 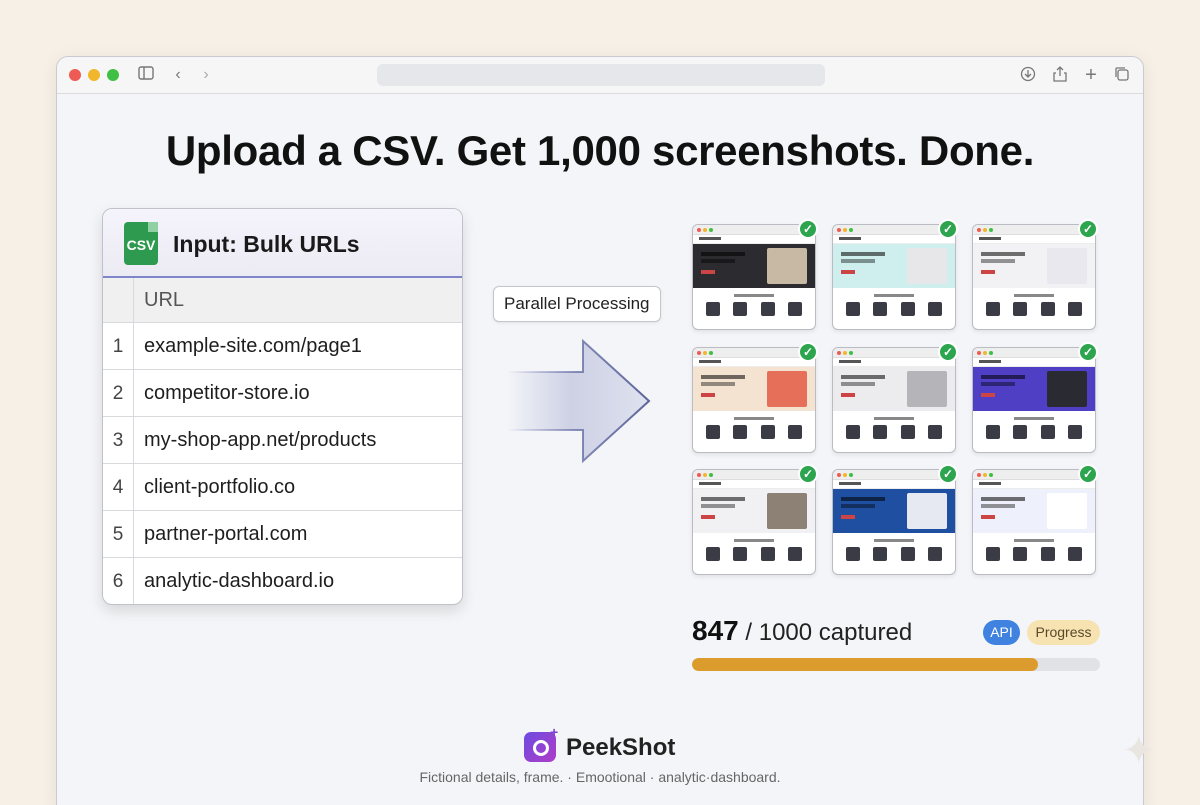 I want to click on captured-total-text: / 1000 captured, so click(x=829, y=632).